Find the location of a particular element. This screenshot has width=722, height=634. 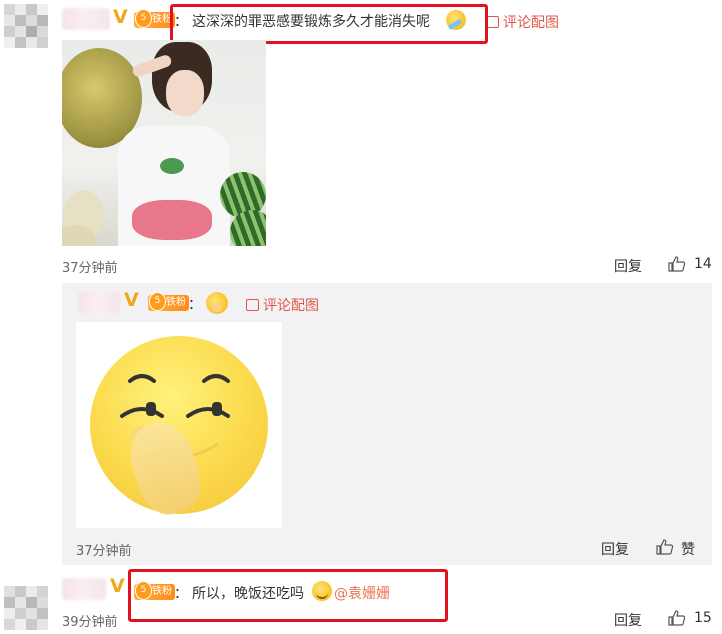

comment-time: 39分钟前 is located at coordinates (90, 622).